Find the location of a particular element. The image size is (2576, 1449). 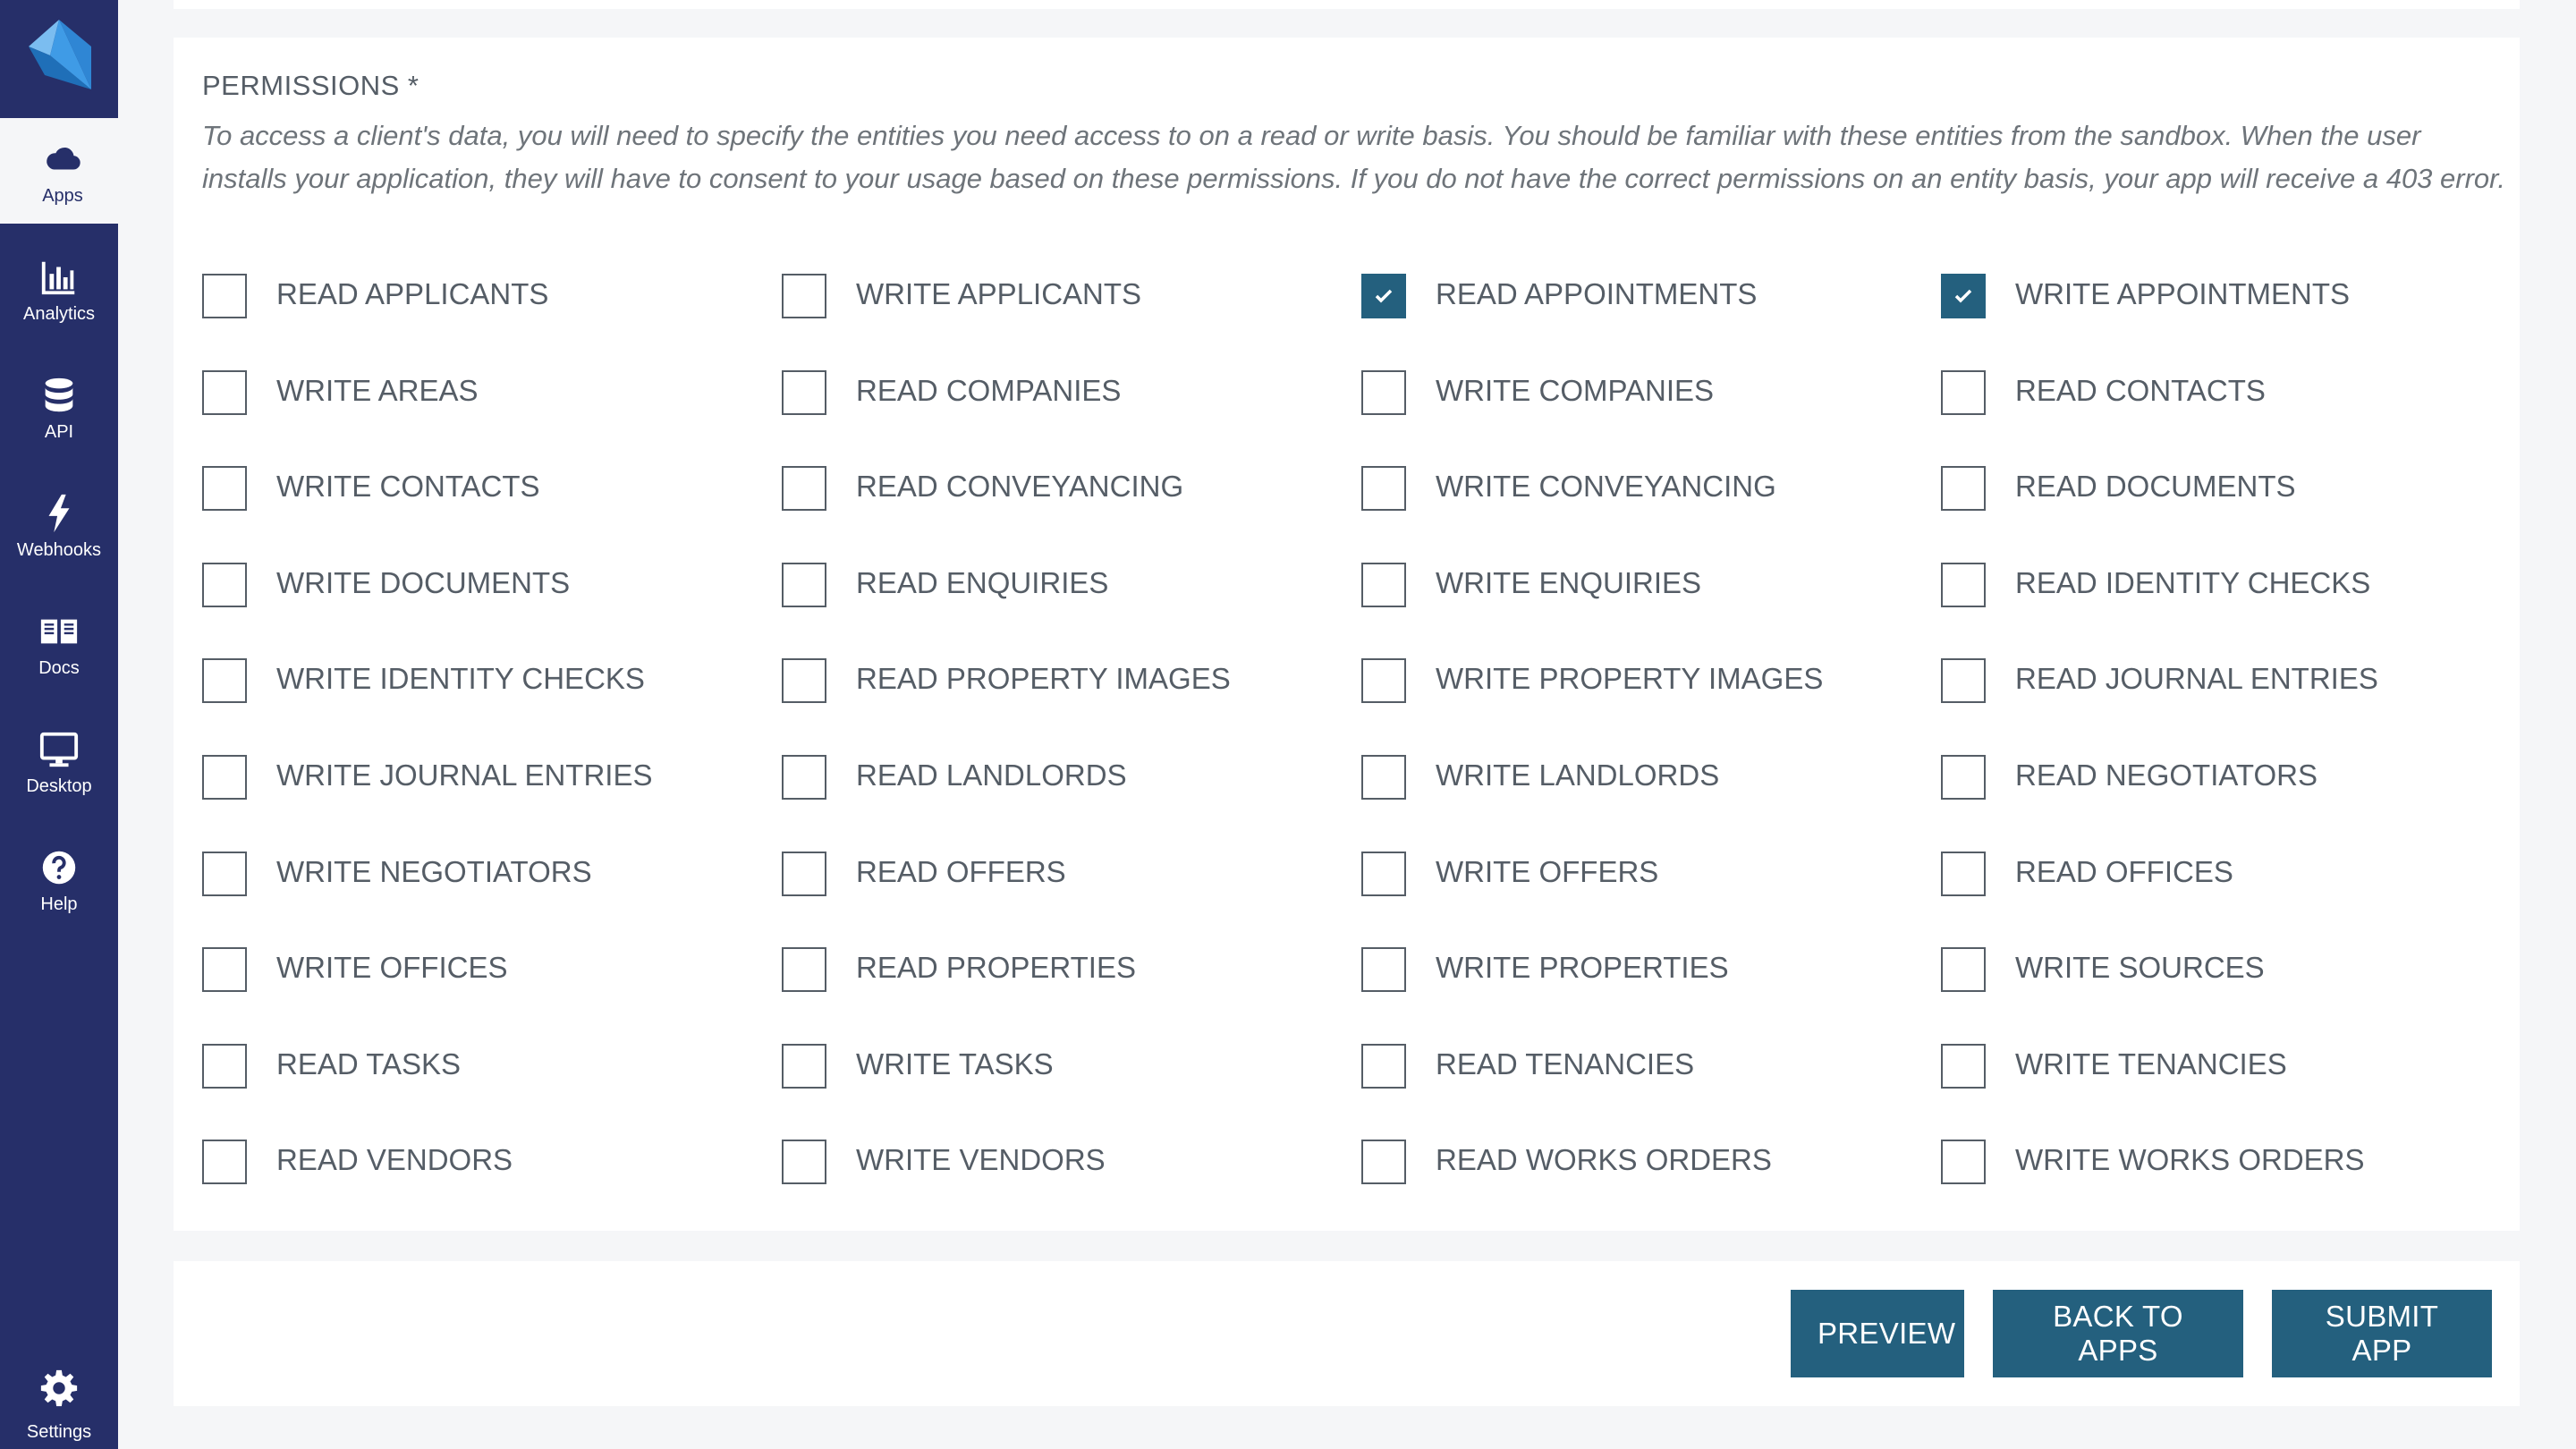

permission-option: WRITE APPOINTMENTS is located at coordinates (2231, 320).